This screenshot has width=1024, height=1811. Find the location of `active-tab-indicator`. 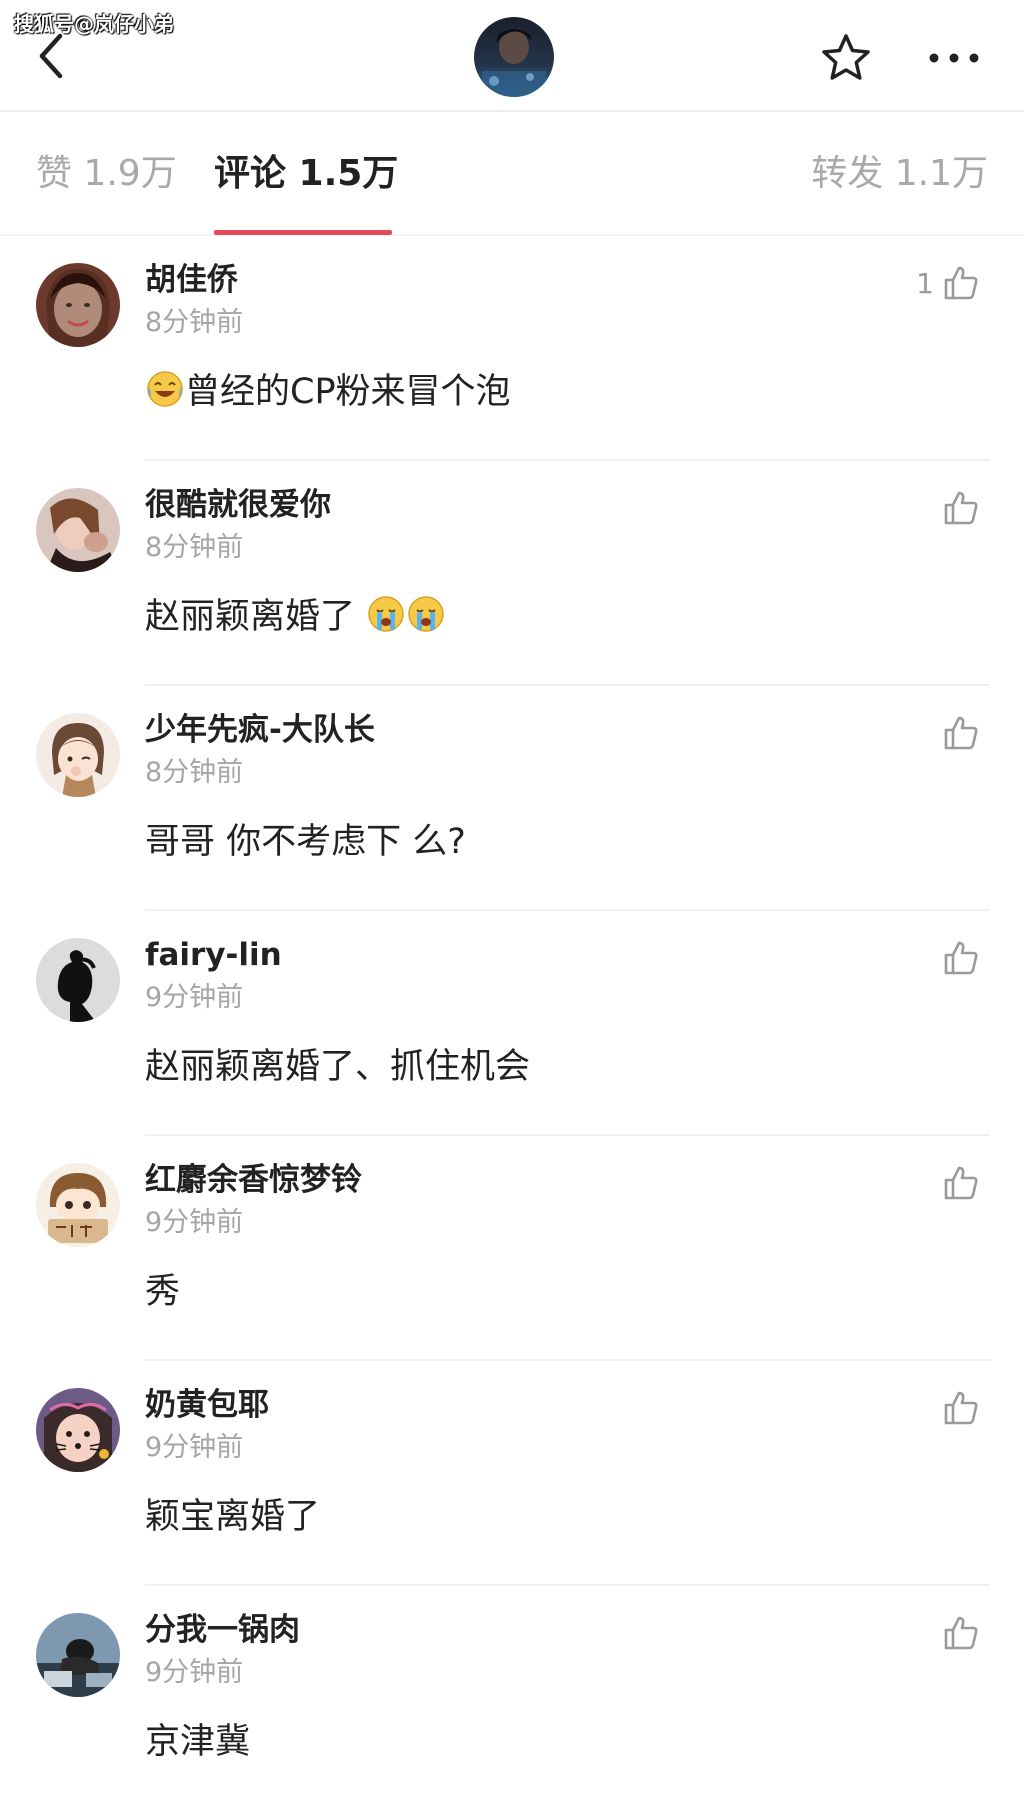

active-tab-indicator is located at coordinates (303, 232).